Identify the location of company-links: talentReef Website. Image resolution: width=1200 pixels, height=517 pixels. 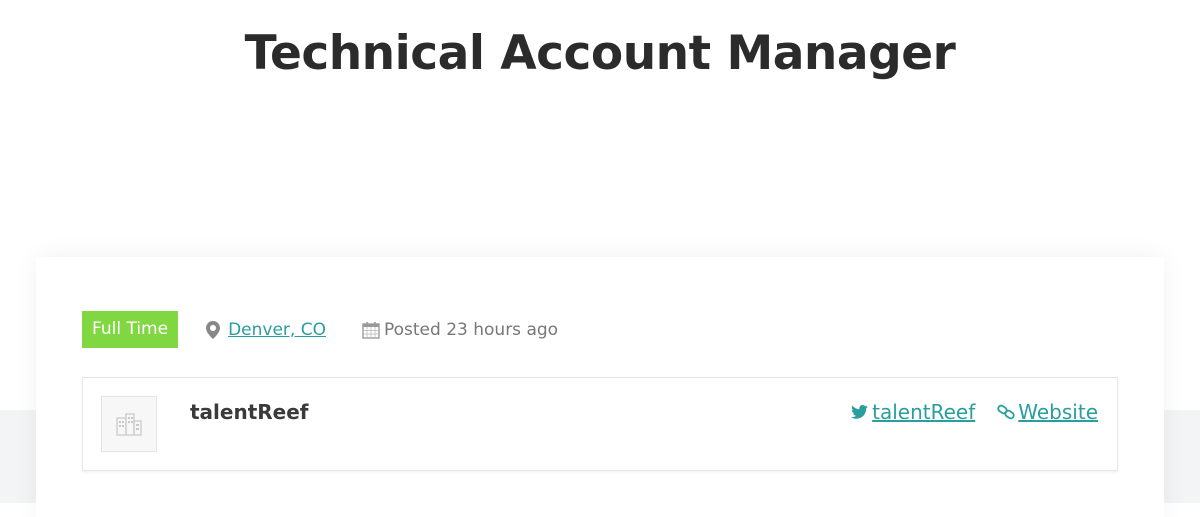
(974, 412).